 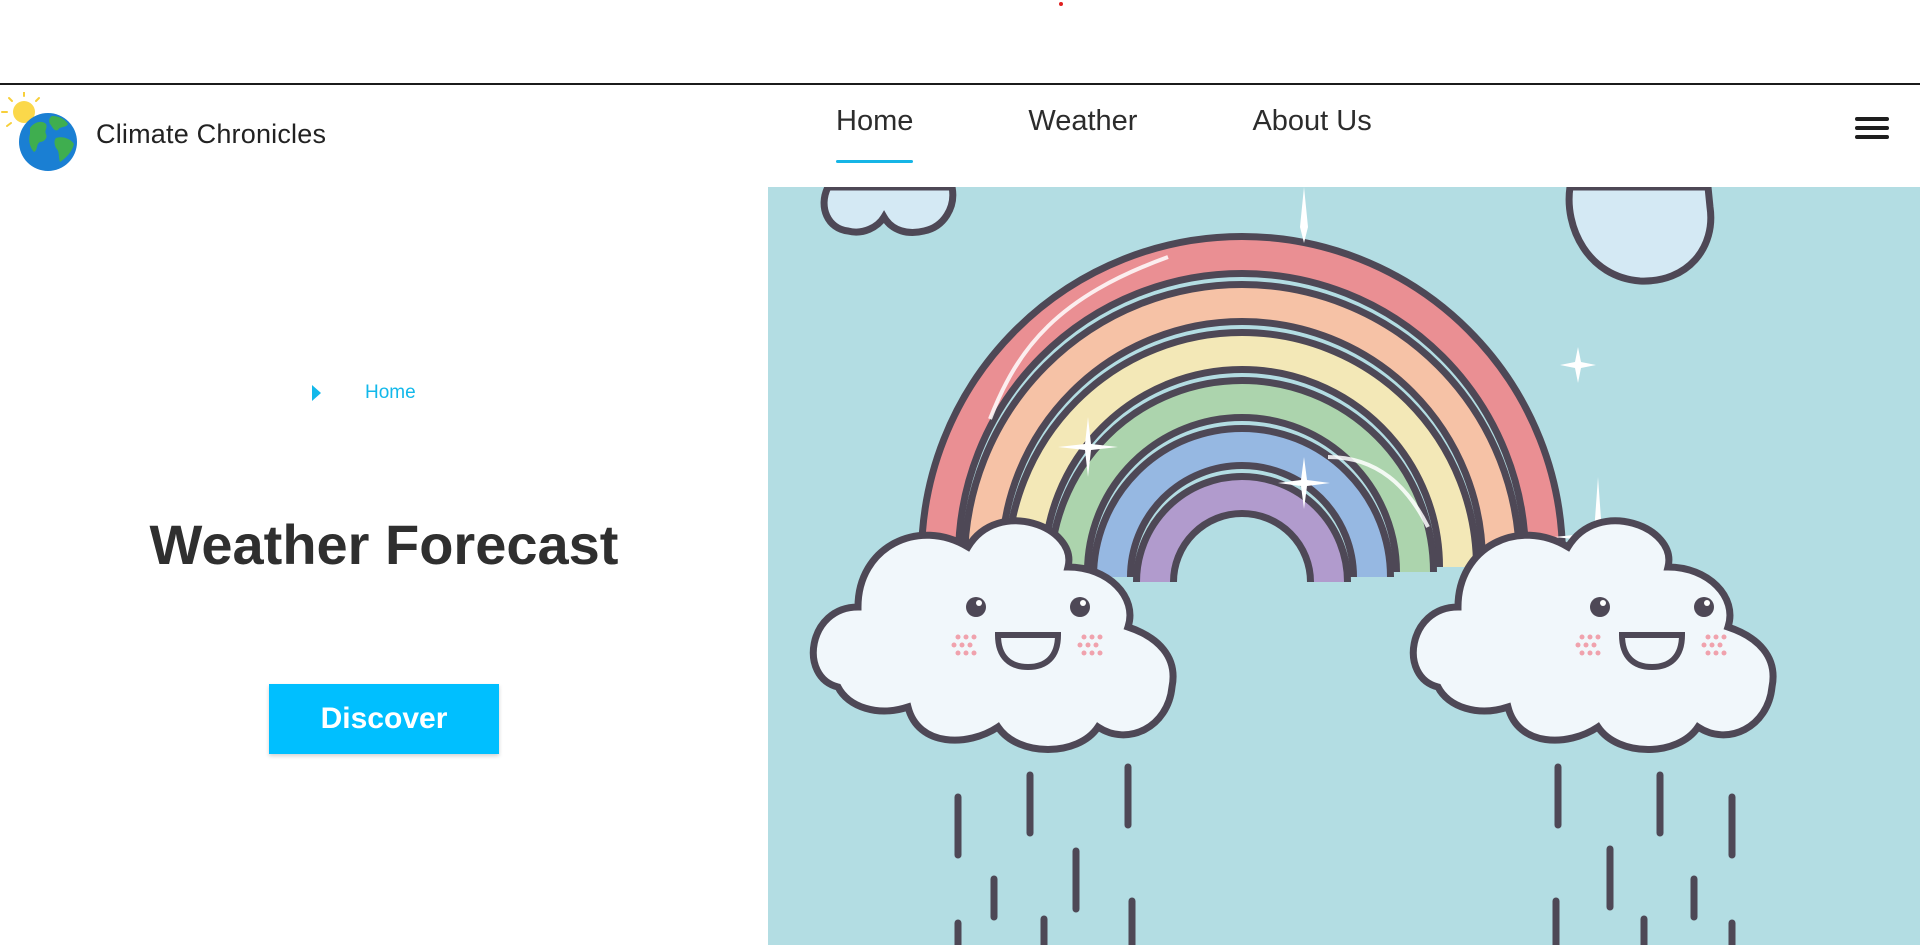 I want to click on globe-with-sun-icon, so click(x=39, y=131).